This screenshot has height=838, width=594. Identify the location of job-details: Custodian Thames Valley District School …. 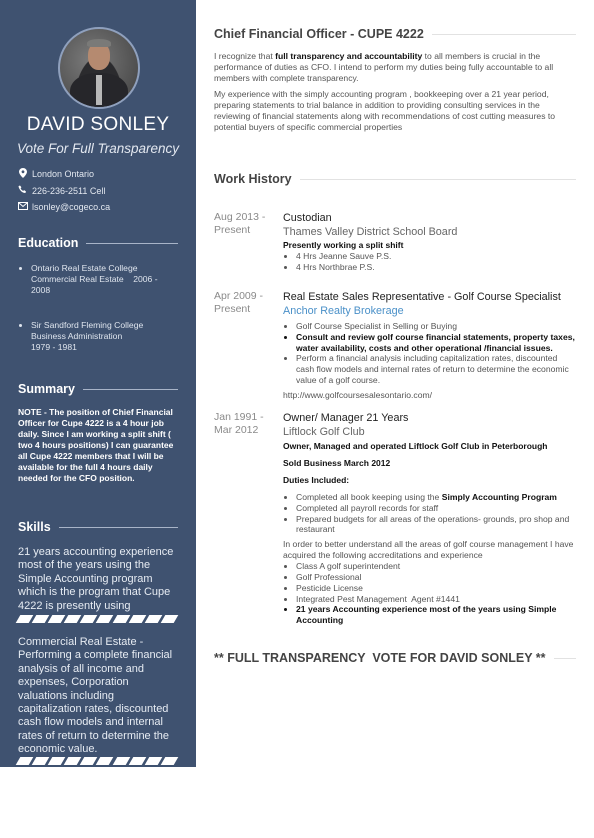
(430, 242).